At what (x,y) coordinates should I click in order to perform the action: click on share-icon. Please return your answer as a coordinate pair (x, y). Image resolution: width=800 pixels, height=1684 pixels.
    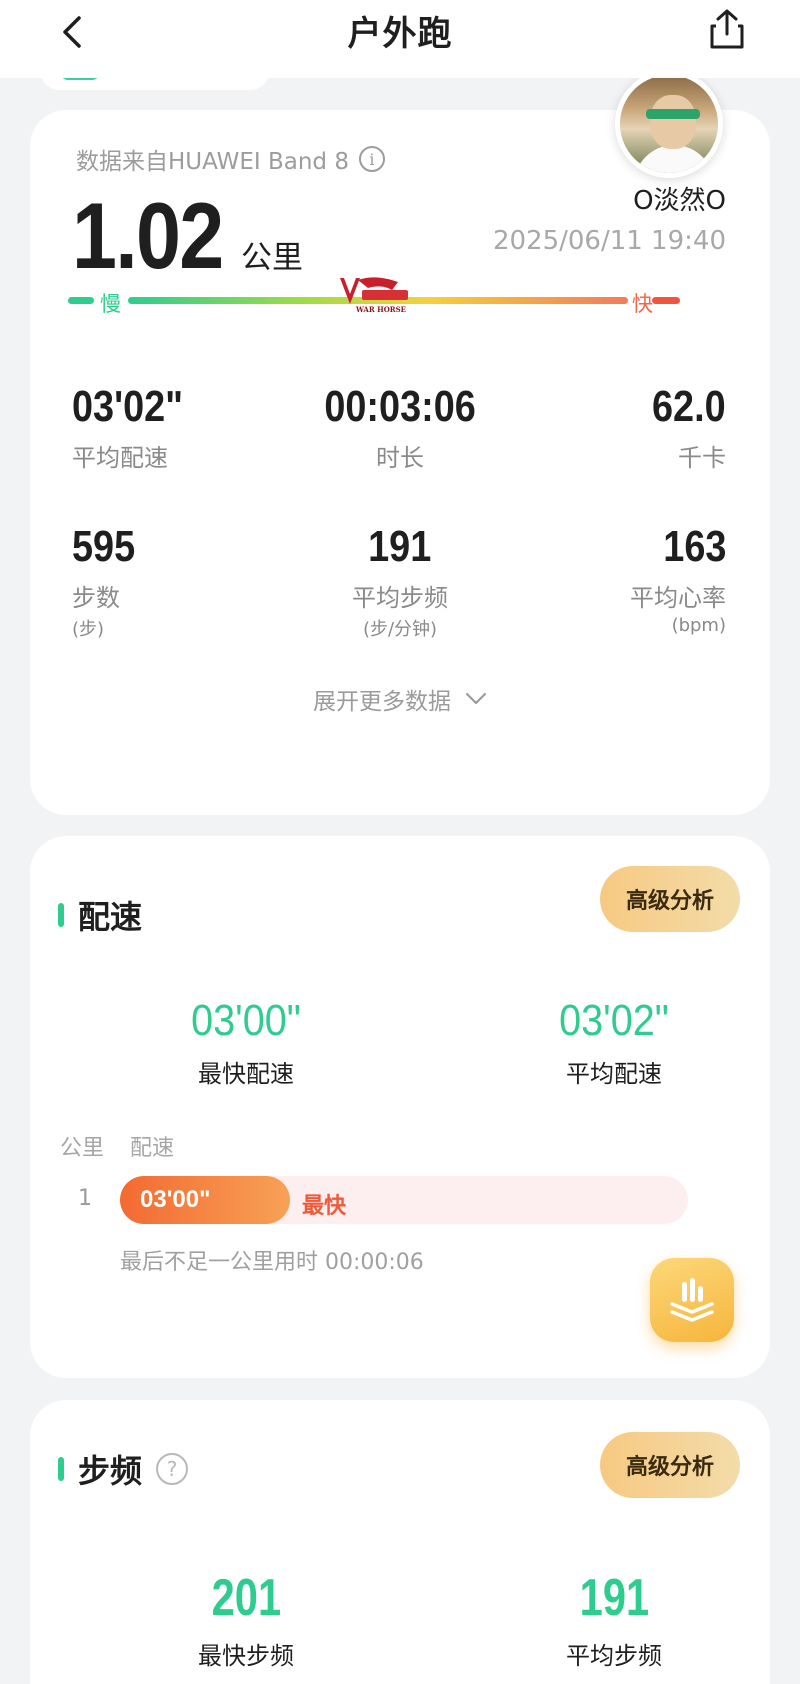
    Looking at the image, I should click on (727, 29).